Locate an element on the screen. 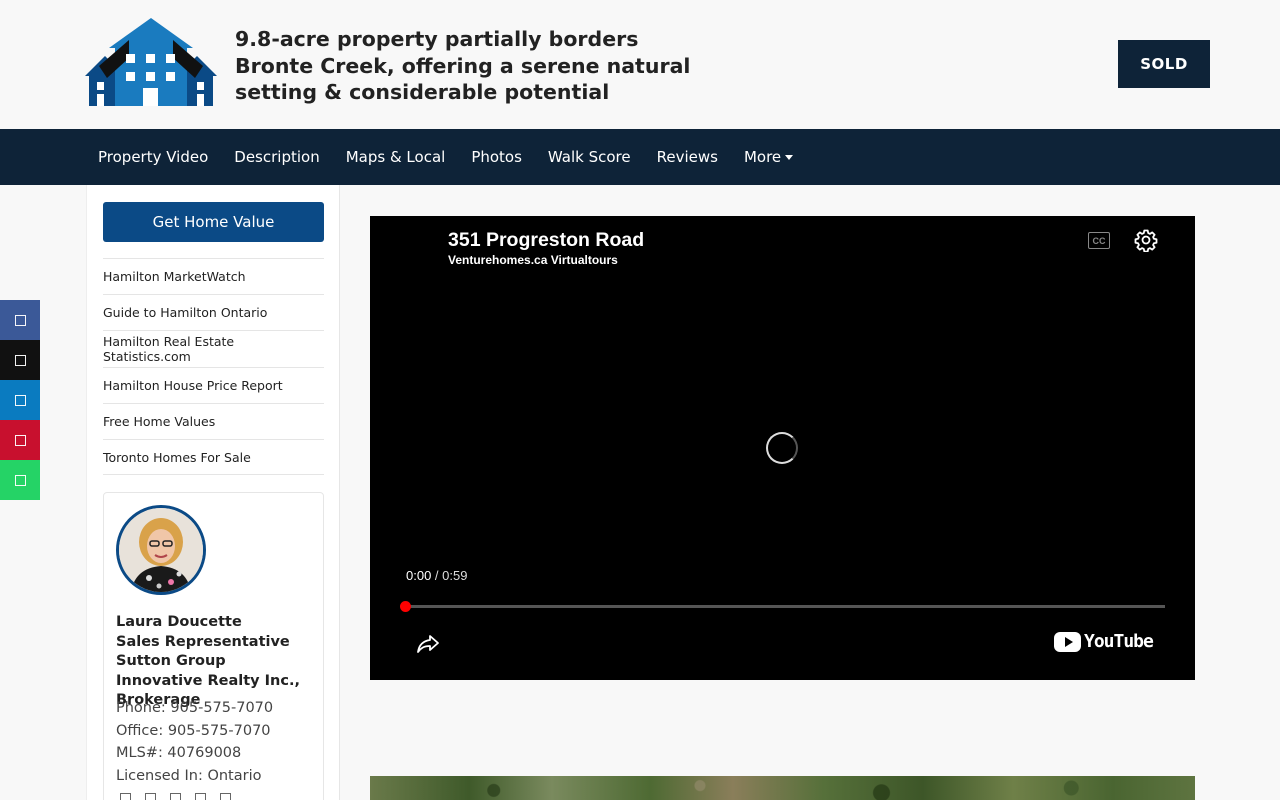  sidebar-link-free-home-values: Free Home Values is located at coordinates (213, 420).